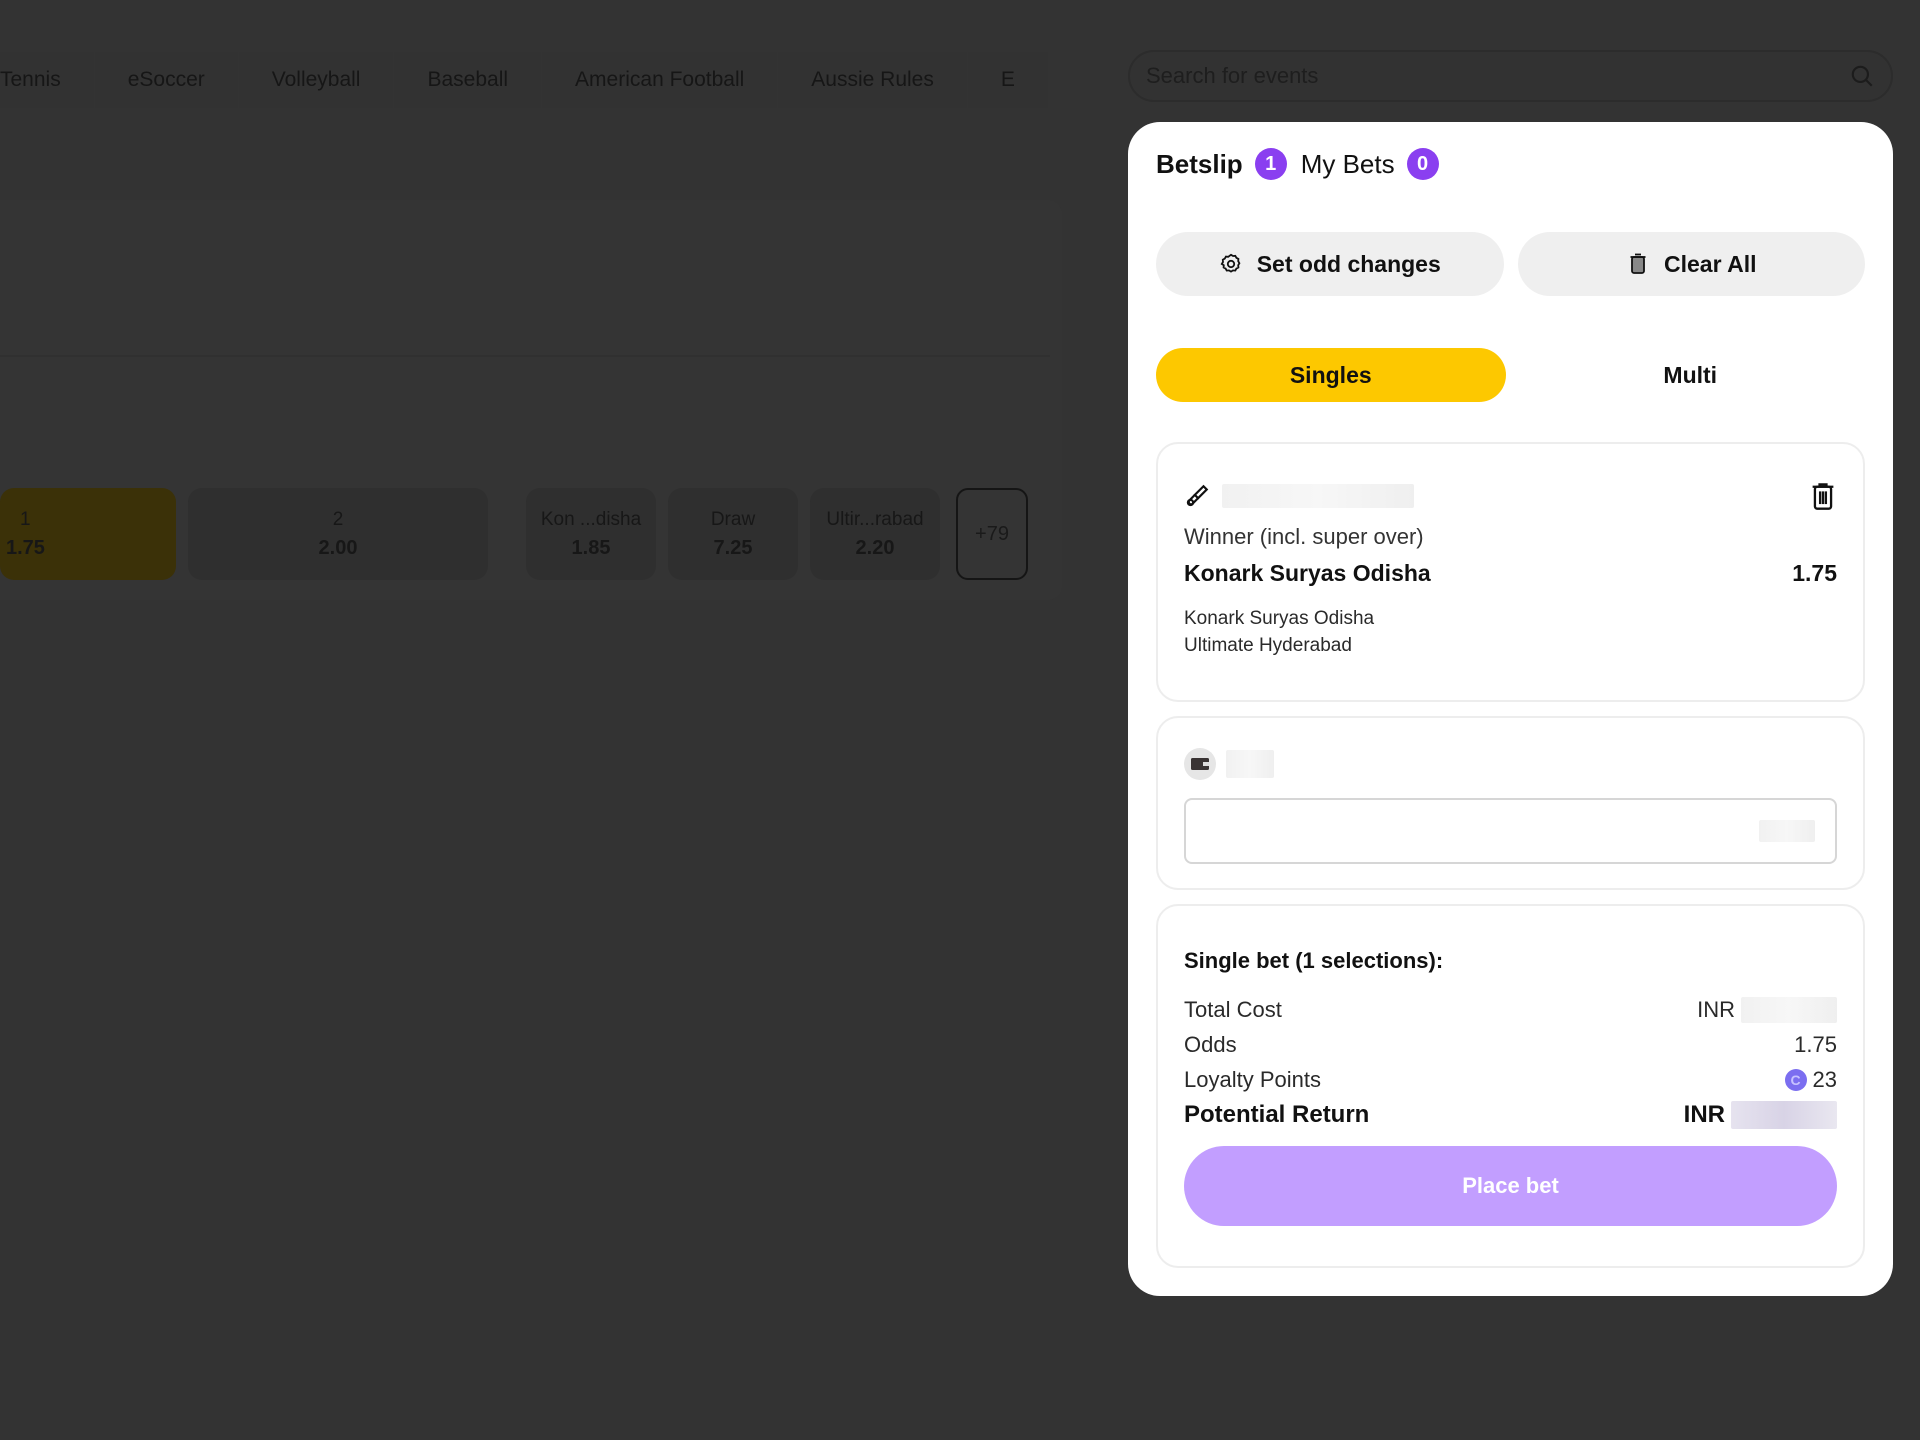 The height and width of the screenshot is (1440, 1920). I want to click on remove-selection-icon, so click(1823, 496).